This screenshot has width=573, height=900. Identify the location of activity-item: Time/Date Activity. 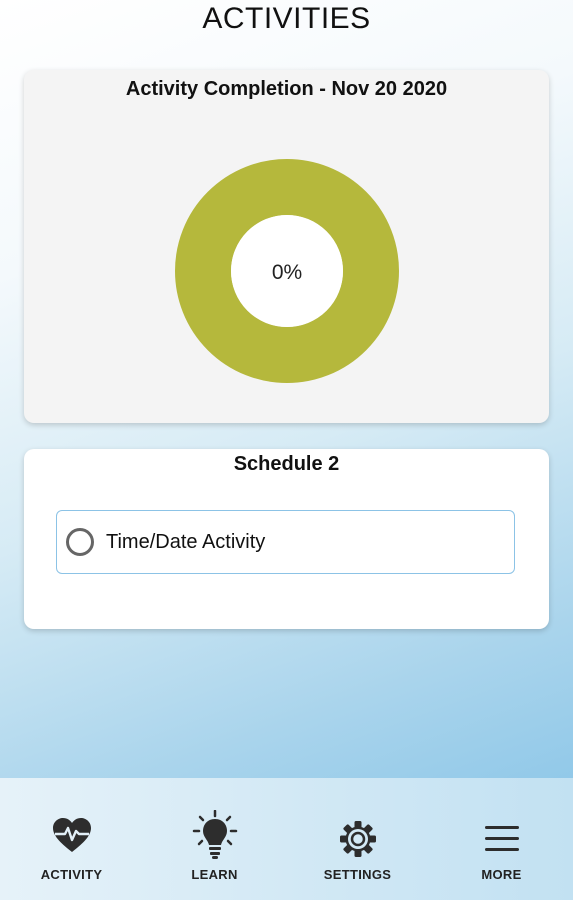
(285, 542).